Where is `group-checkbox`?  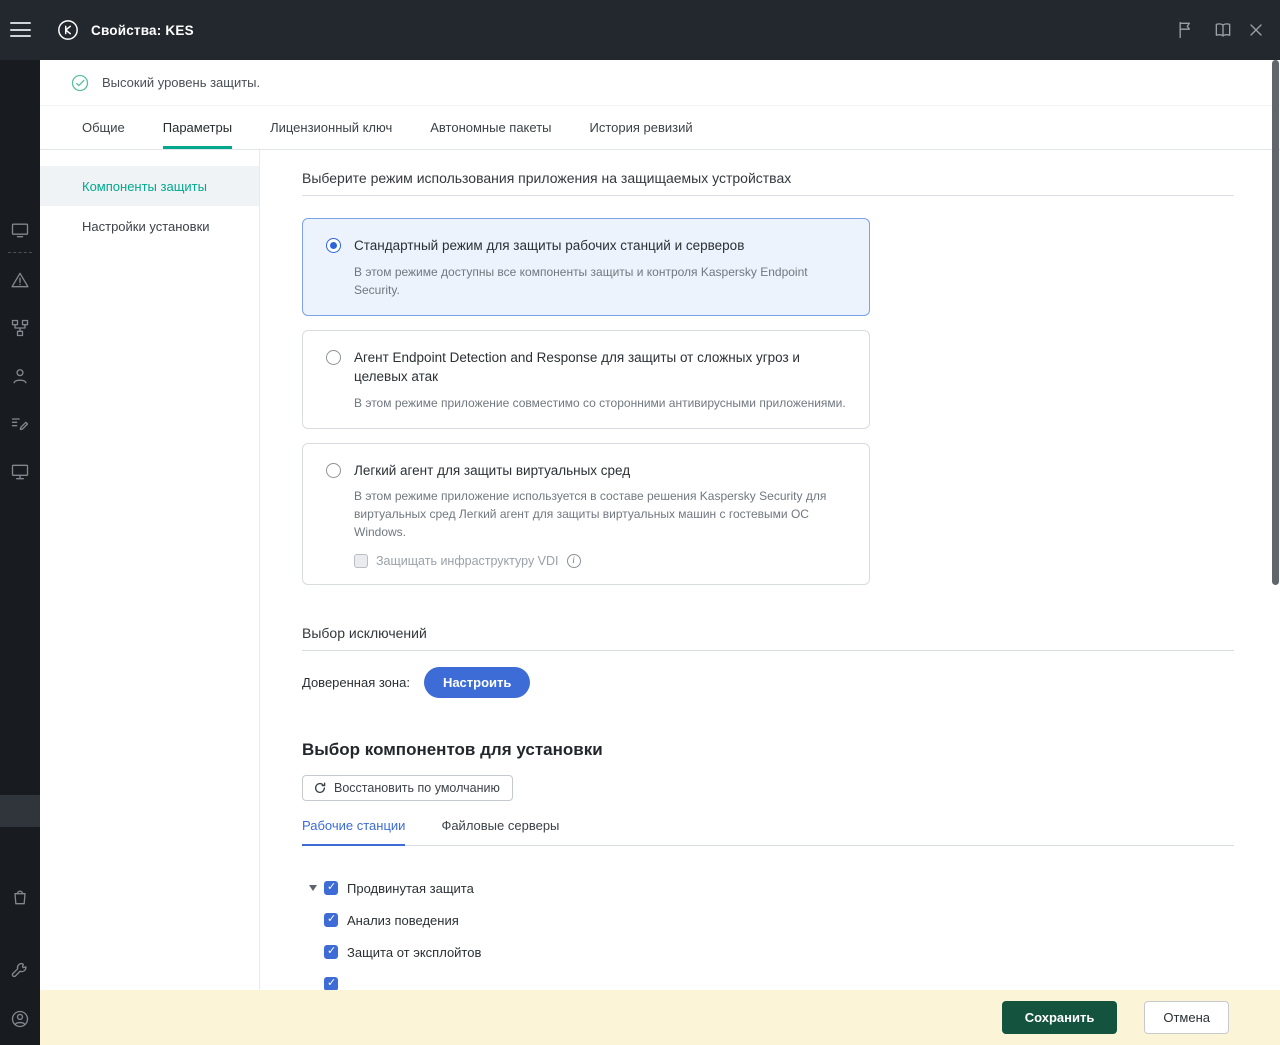 group-checkbox is located at coordinates (331, 888).